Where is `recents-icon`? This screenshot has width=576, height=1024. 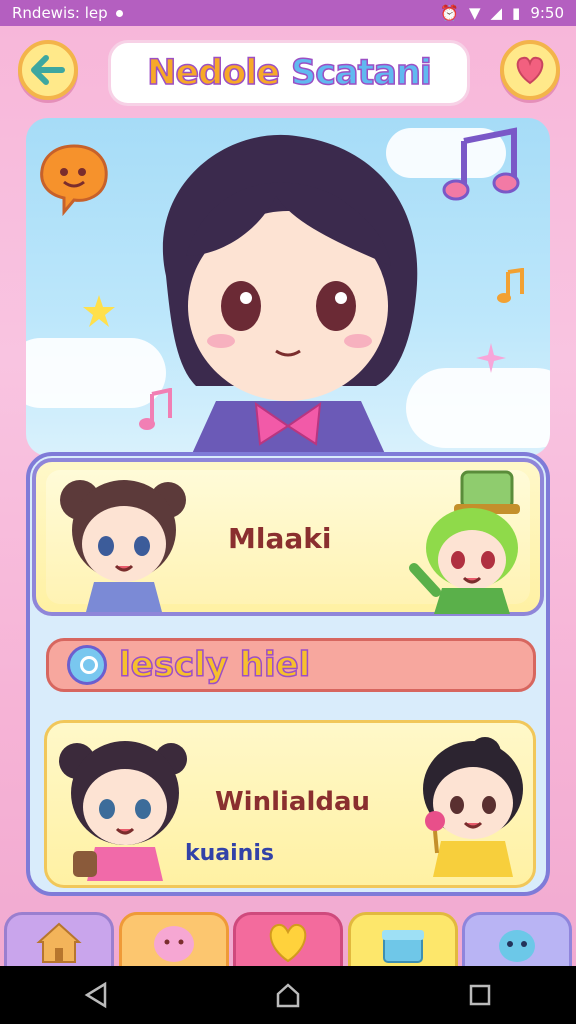 recents-icon is located at coordinates (480, 995).